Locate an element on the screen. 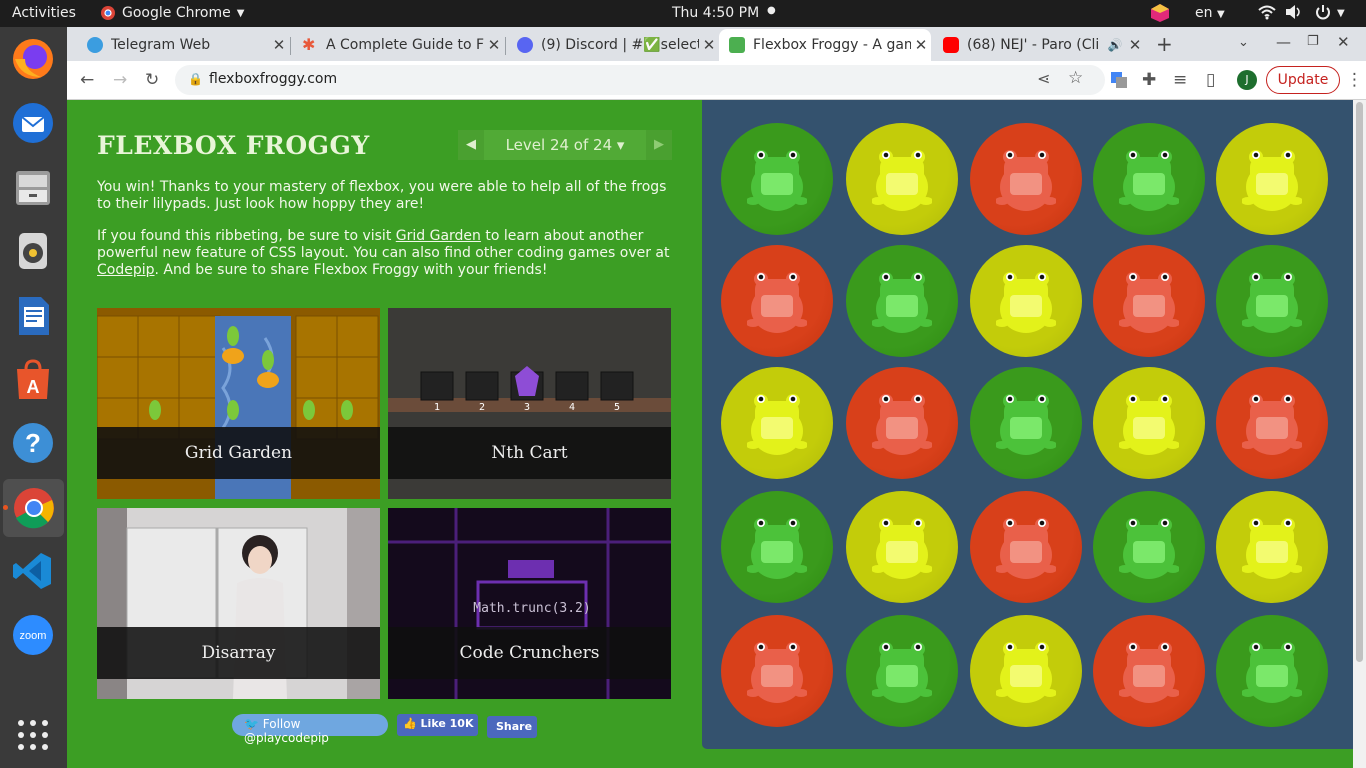 Image resolution: width=1366 pixels, height=768 pixels. minimize-button: — is located at coordinates (1283, 42).